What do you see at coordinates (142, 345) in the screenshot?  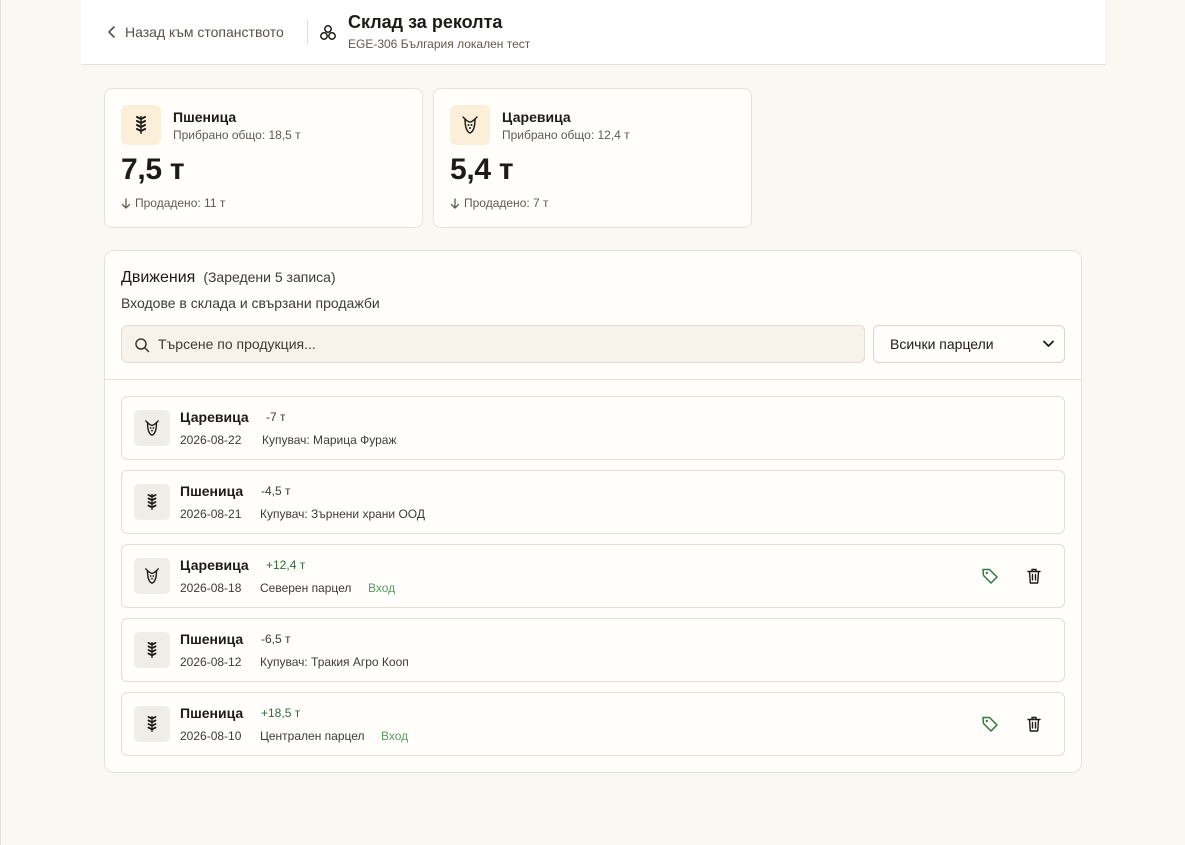 I see `search-icon` at bounding box center [142, 345].